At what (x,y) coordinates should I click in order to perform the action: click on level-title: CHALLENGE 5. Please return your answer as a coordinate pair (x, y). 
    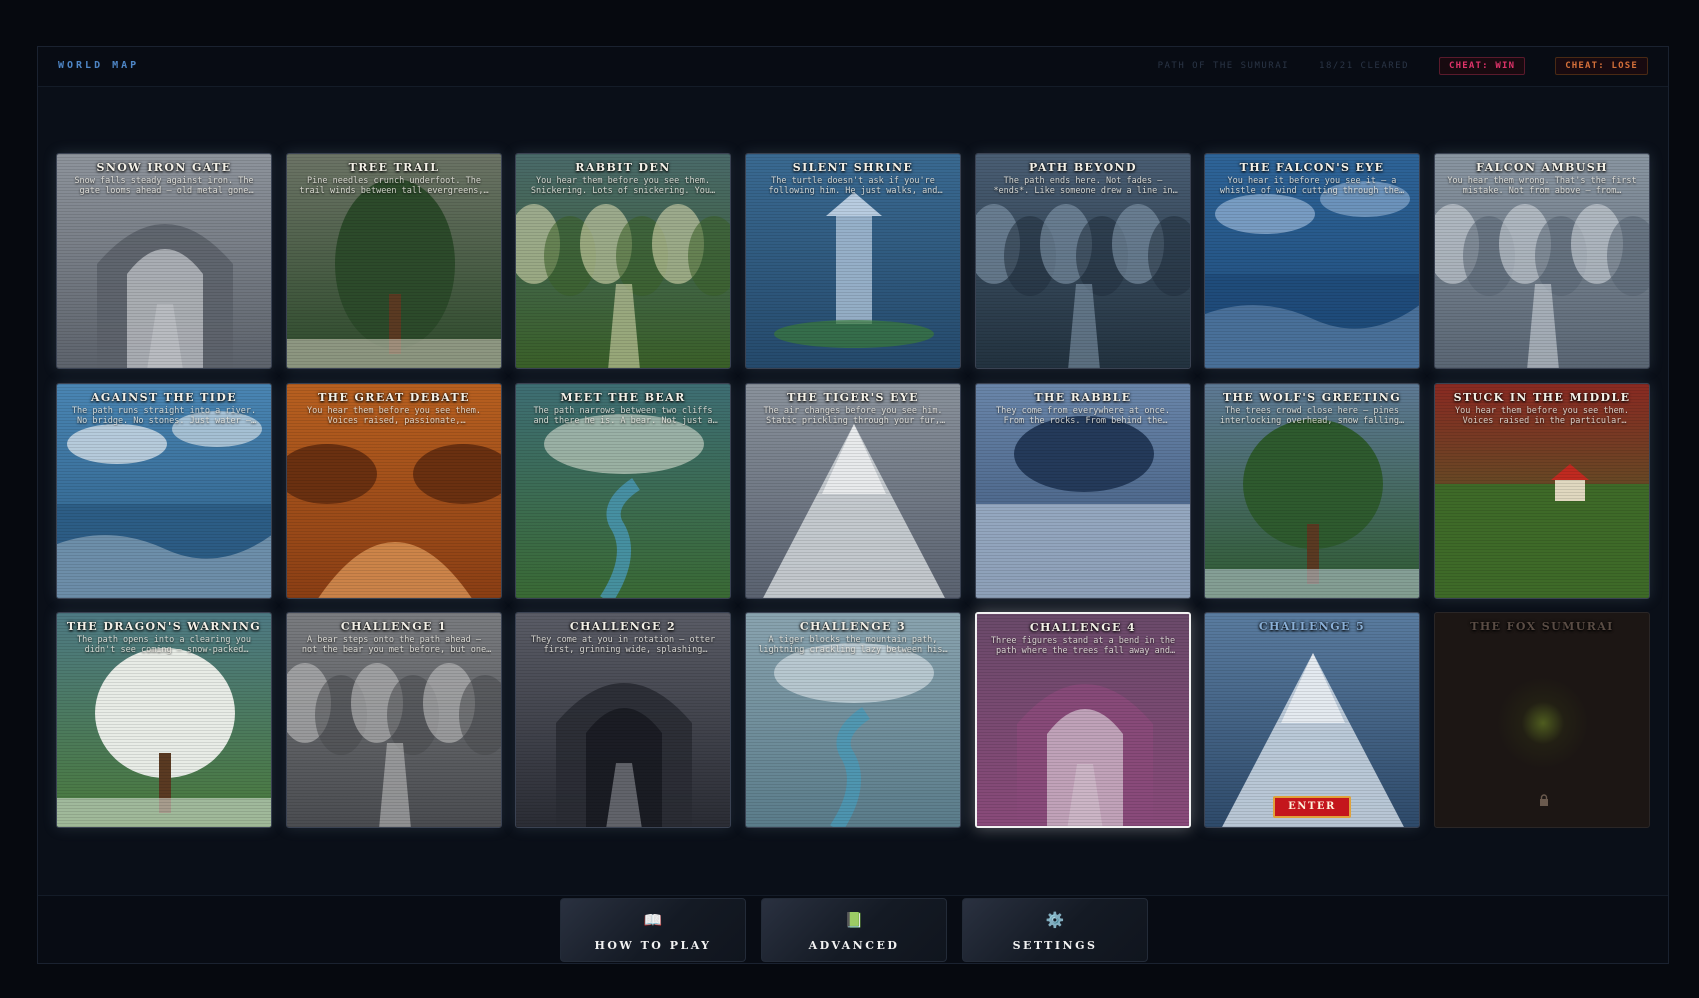
    Looking at the image, I should click on (1312, 626).